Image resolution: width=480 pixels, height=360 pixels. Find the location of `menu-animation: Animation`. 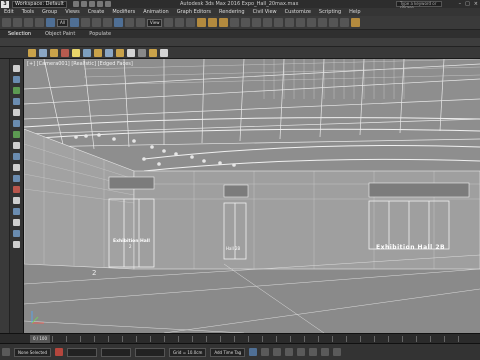

menu-animation: Animation is located at coordinates (156, 12).